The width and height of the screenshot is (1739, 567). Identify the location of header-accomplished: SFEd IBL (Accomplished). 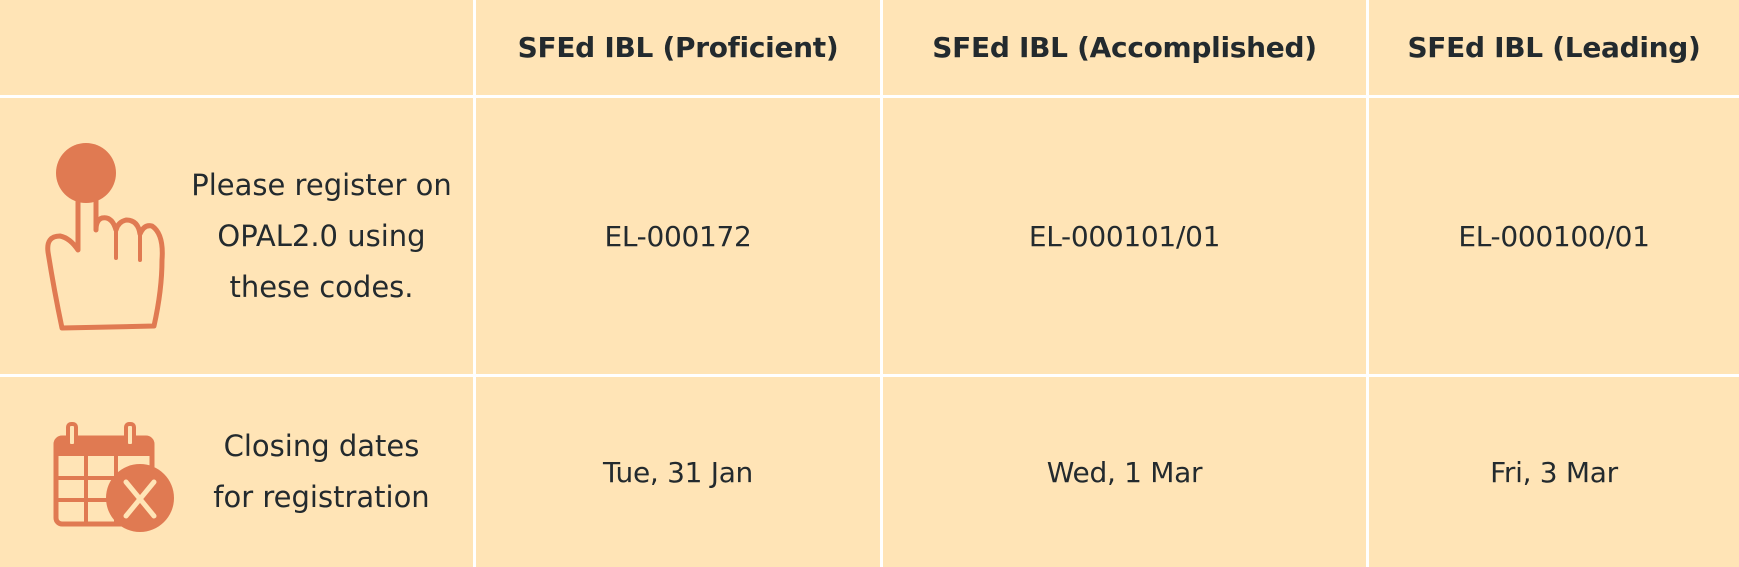
(1124, 47).